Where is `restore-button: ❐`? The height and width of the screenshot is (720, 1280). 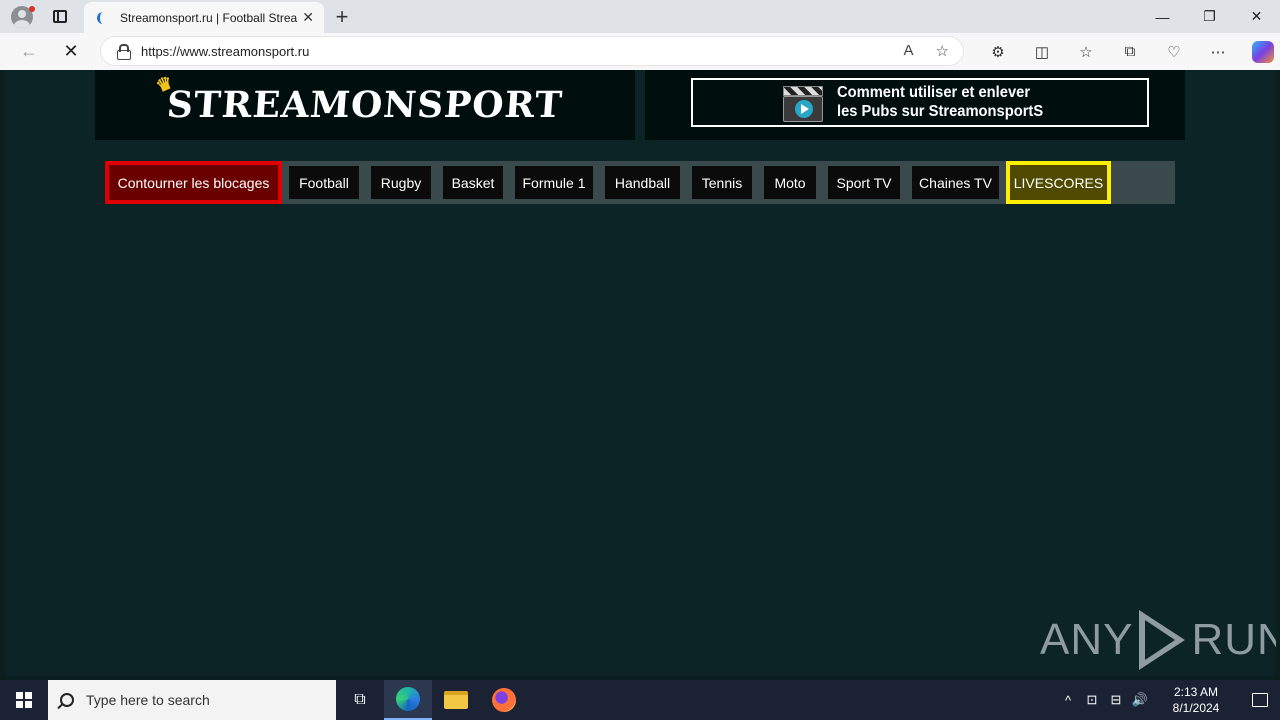
restore-button: ❐ is located at coordinates (1209, 16).